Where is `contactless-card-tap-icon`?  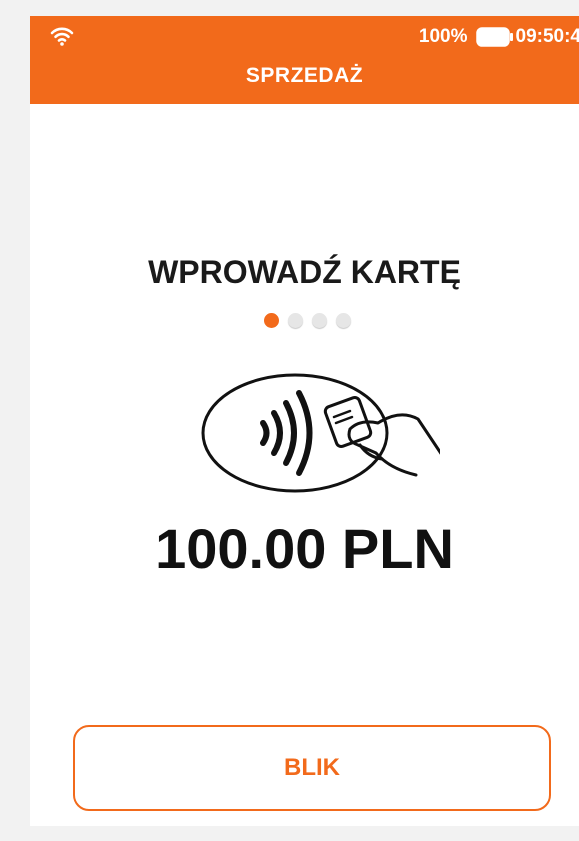
contactless-card-tap-icon is located at coordinates (320, 433).